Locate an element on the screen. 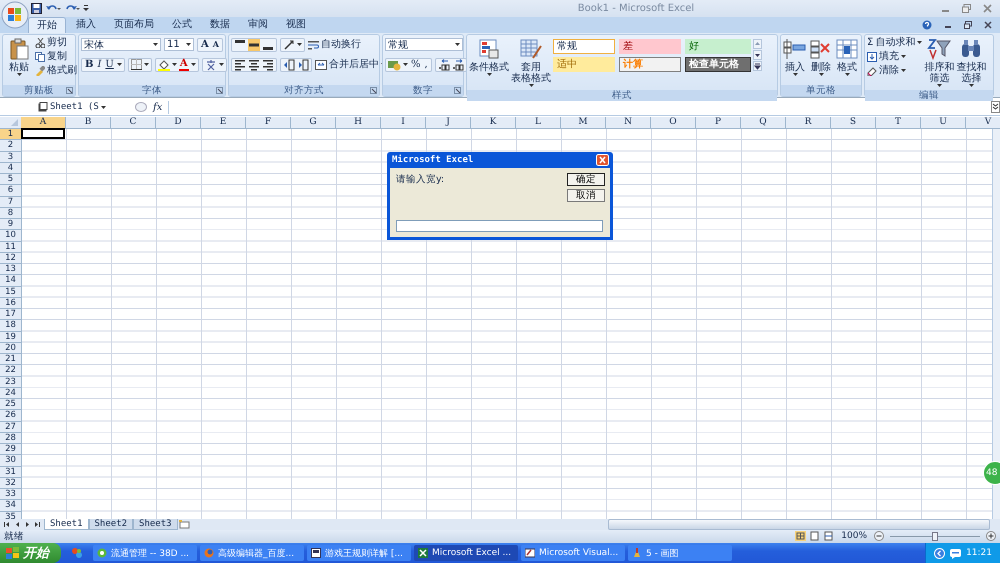 The image size is (1000, 563). help-icon is located at coordinates (927, 25).